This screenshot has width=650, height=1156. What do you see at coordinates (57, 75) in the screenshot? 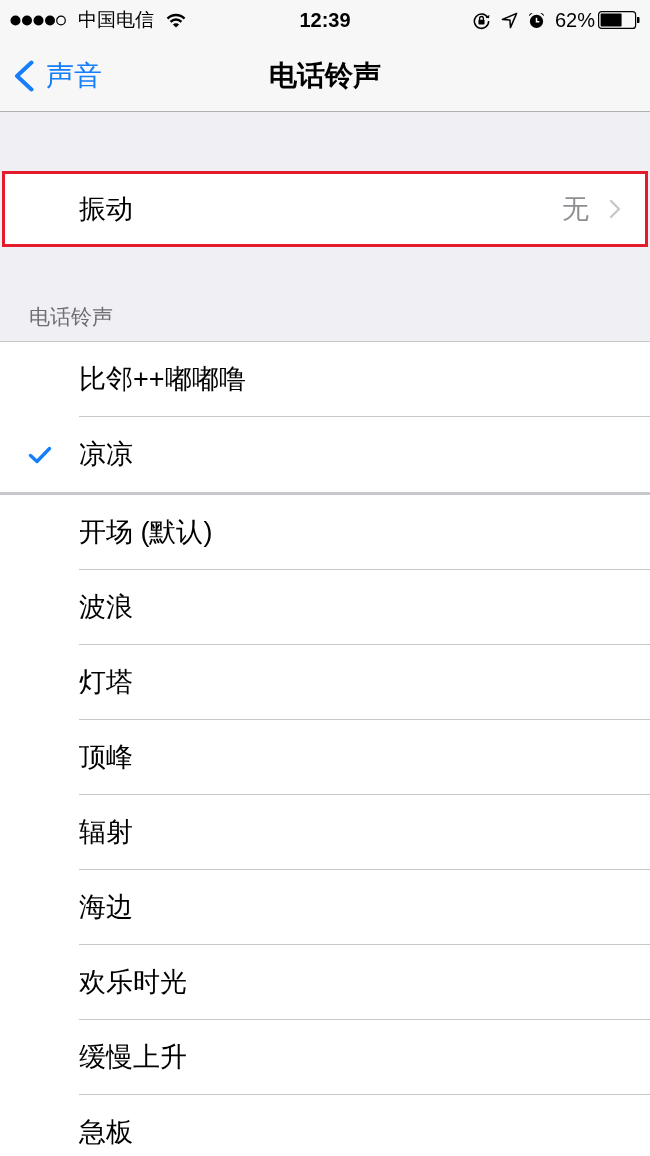
I see `back-button: 声音` at bounding box center [57, 75].